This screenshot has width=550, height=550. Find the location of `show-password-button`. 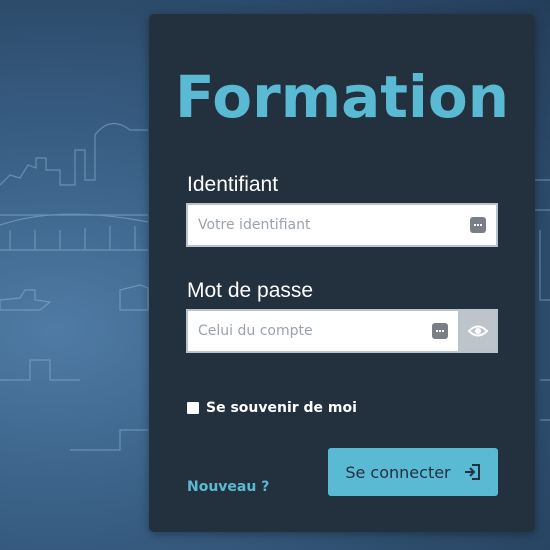

show-password-button is located at coordinates (478, 331).